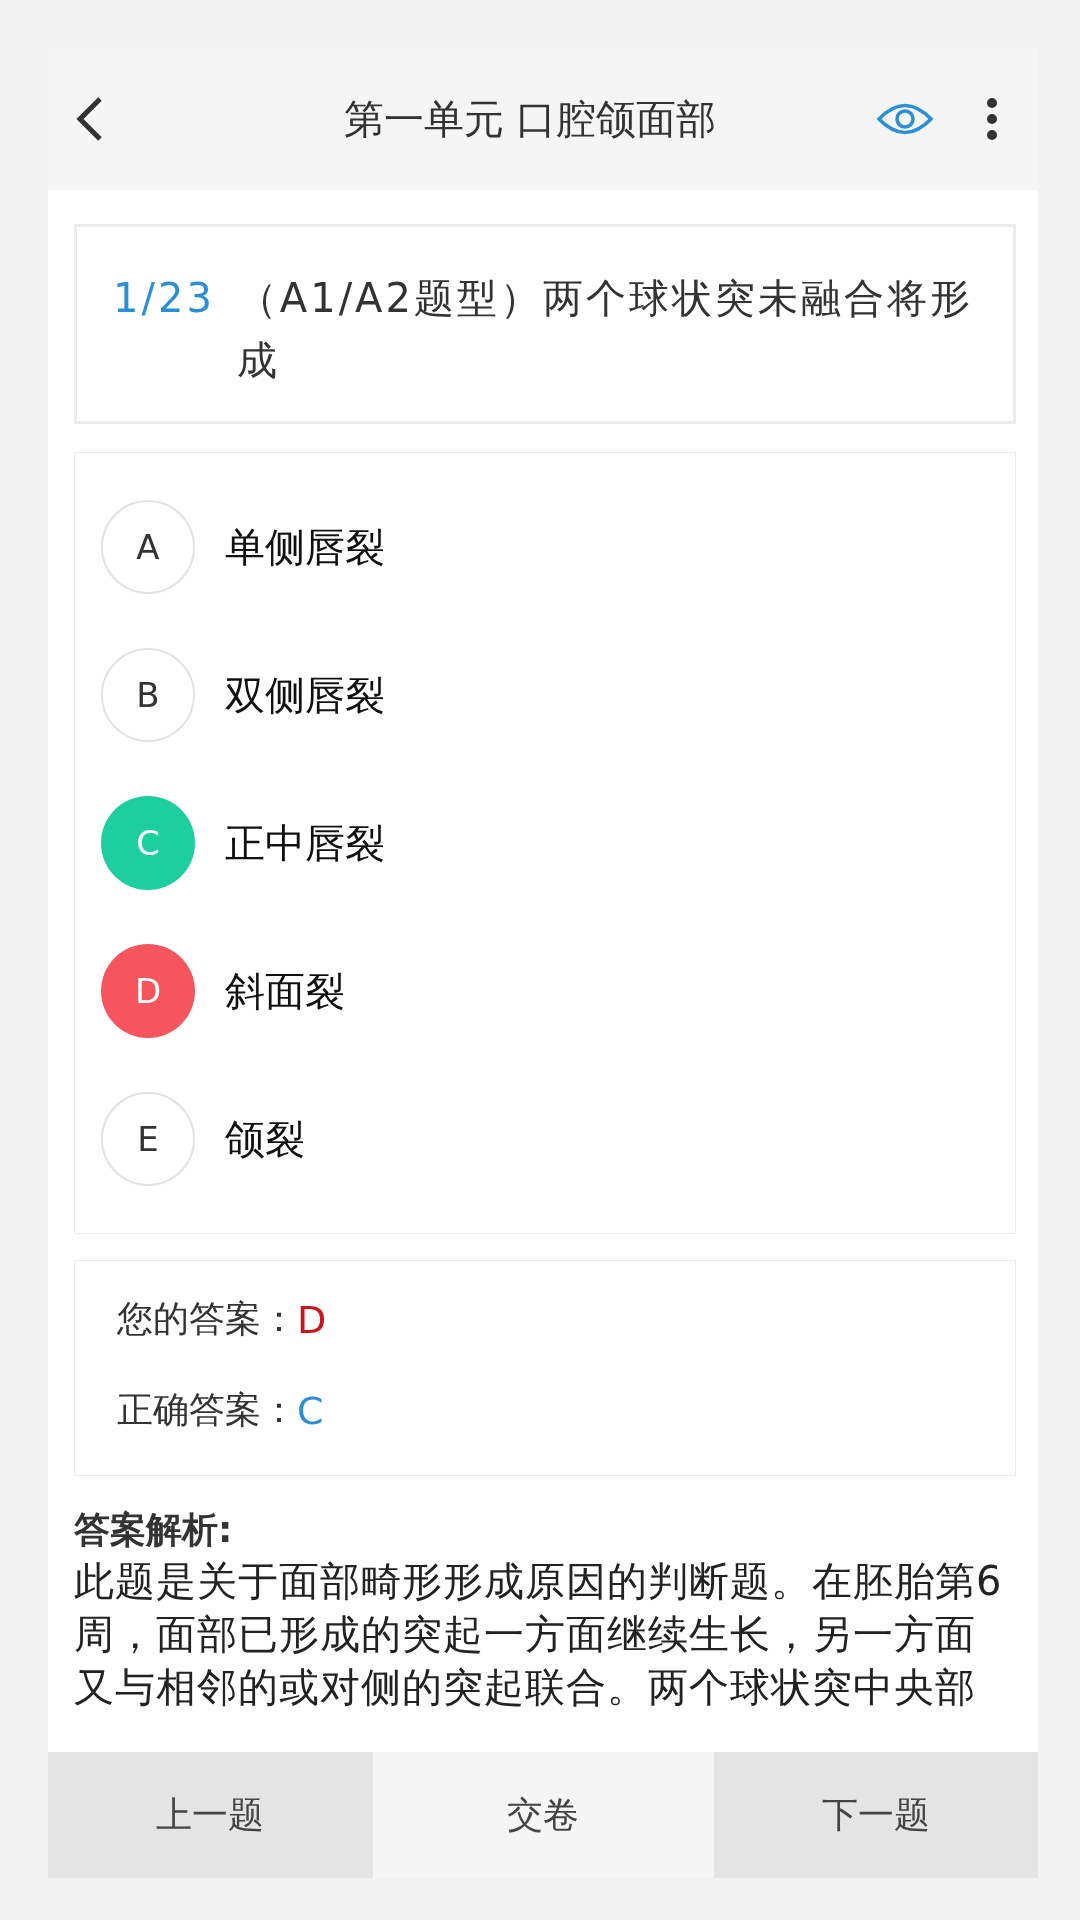  Describe the element at coordinates (305, 695) in the screenshot. I see `option-text: 双侧唇裂` at that location.